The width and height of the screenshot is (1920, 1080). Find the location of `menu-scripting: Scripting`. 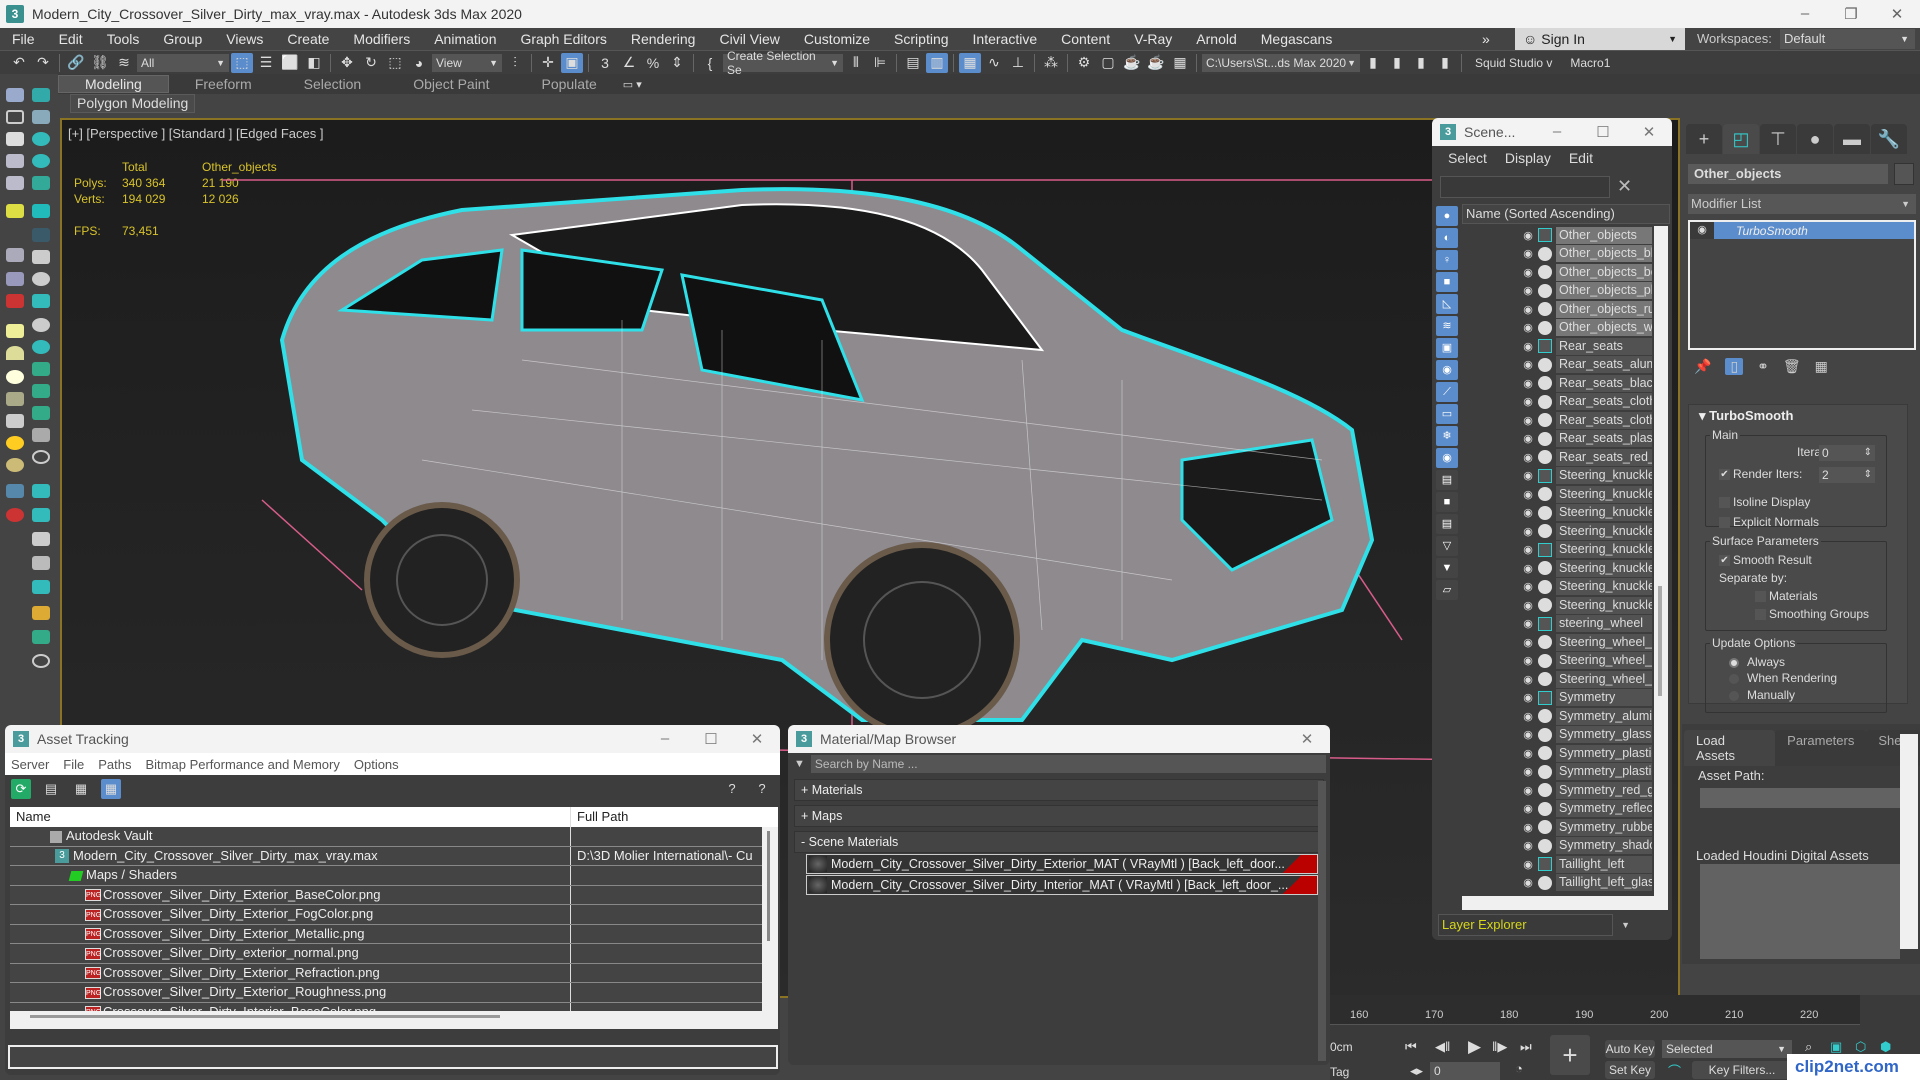

menu-scripting: Scripting is located at coordinates (921, 39).